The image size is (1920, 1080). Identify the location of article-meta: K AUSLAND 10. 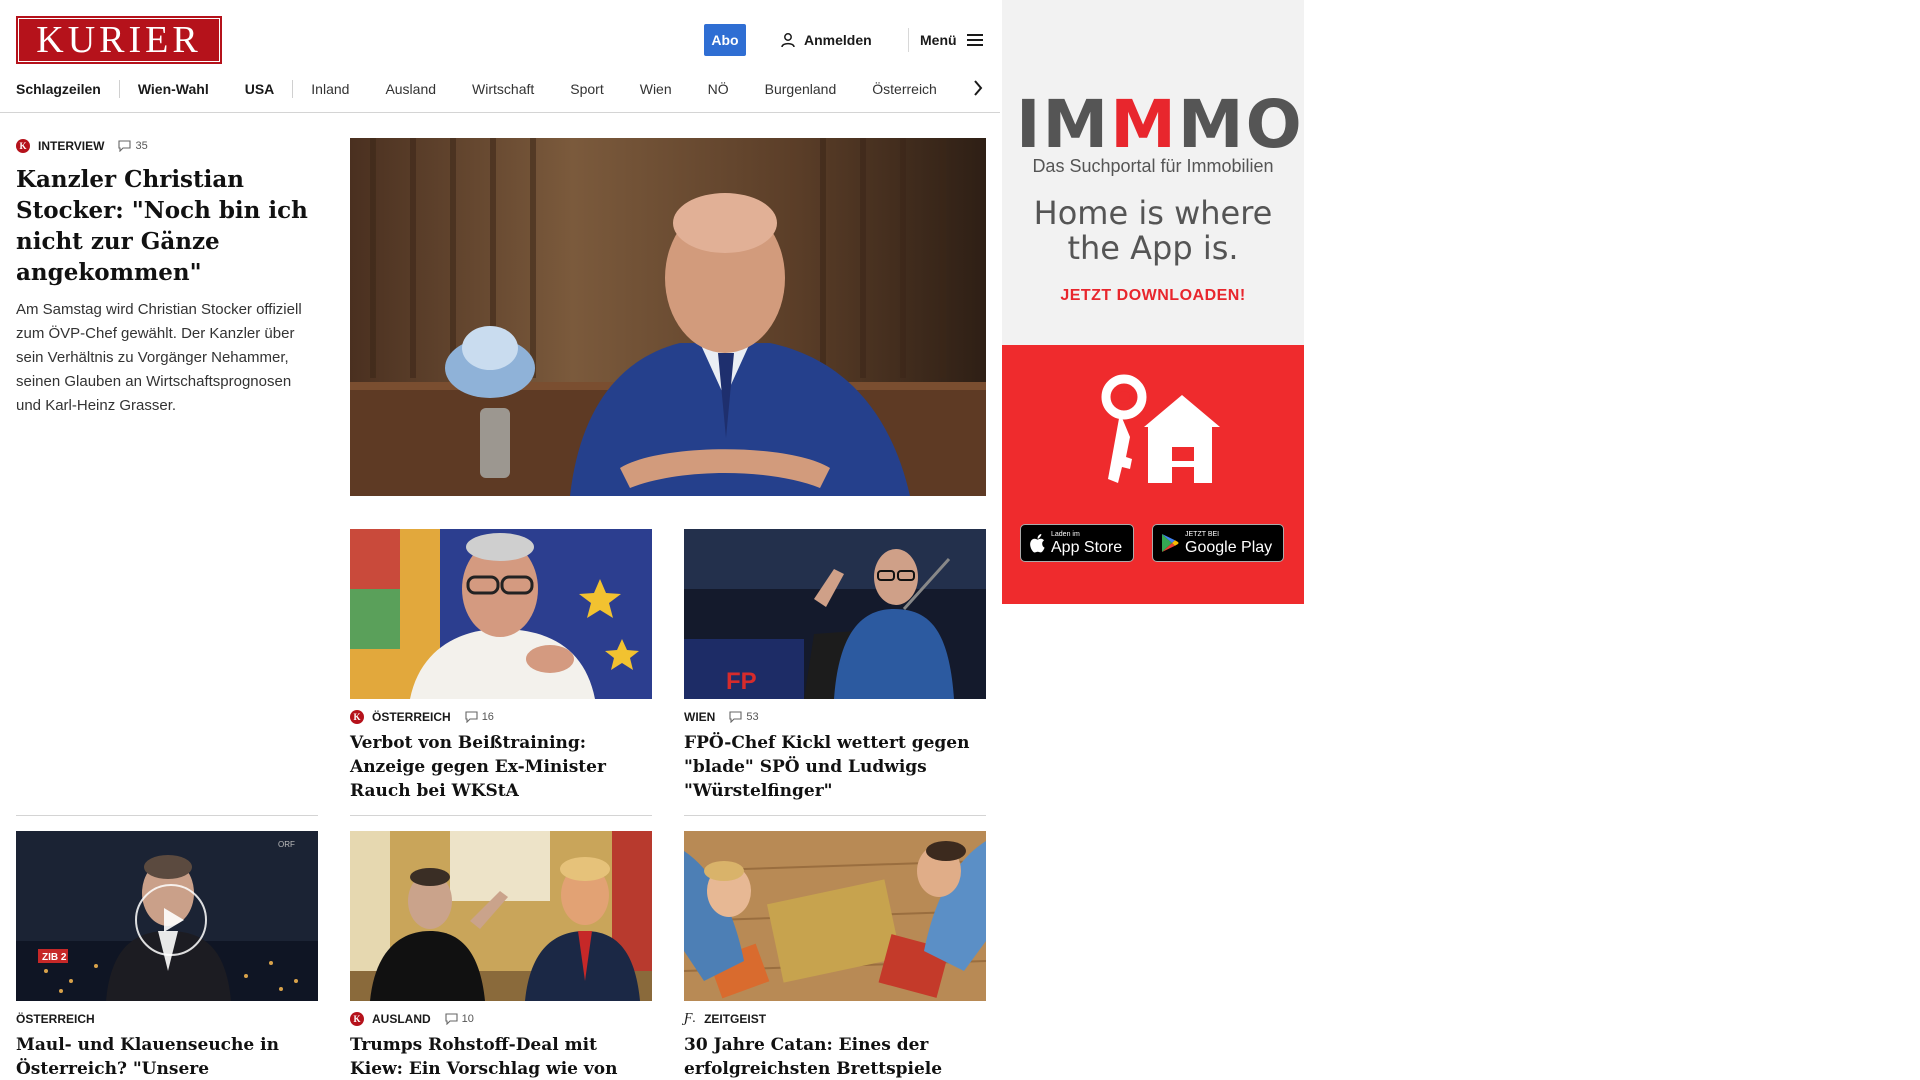
(501, 1019).